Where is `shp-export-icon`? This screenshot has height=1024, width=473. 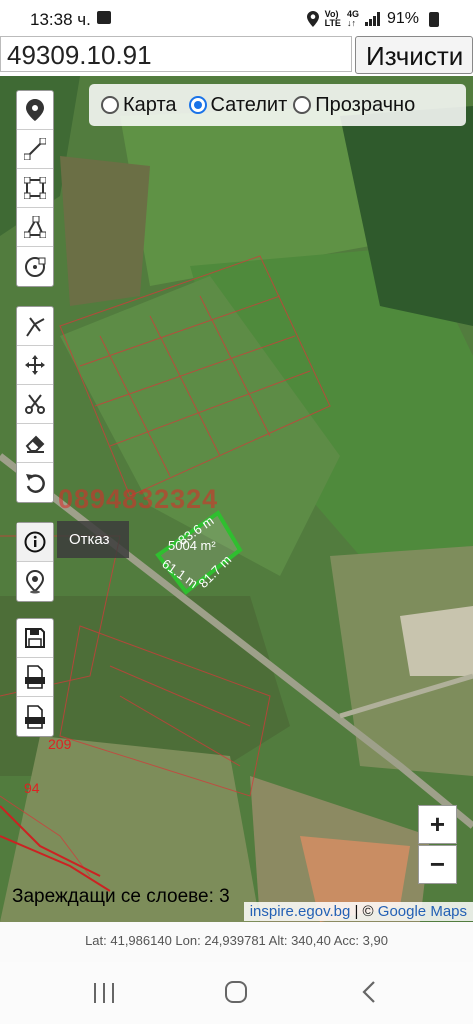 shp-export-icon is located at coordinates (35, 677).